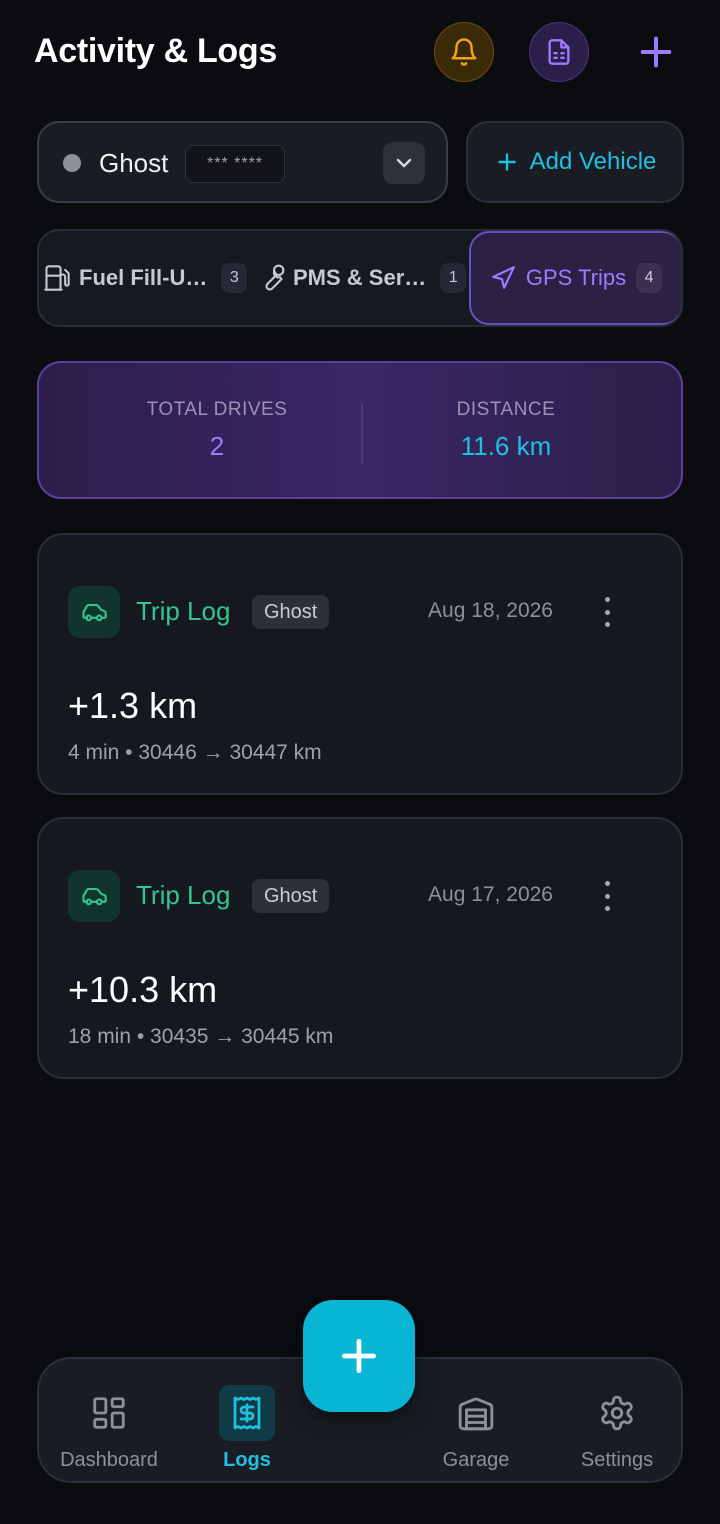 The image size is (720, 1524). I want to click on log-type-tabs: Fuel Fill-U… 3 PMS & Ser… 1 GPS Trips 4, so click(360, 278).